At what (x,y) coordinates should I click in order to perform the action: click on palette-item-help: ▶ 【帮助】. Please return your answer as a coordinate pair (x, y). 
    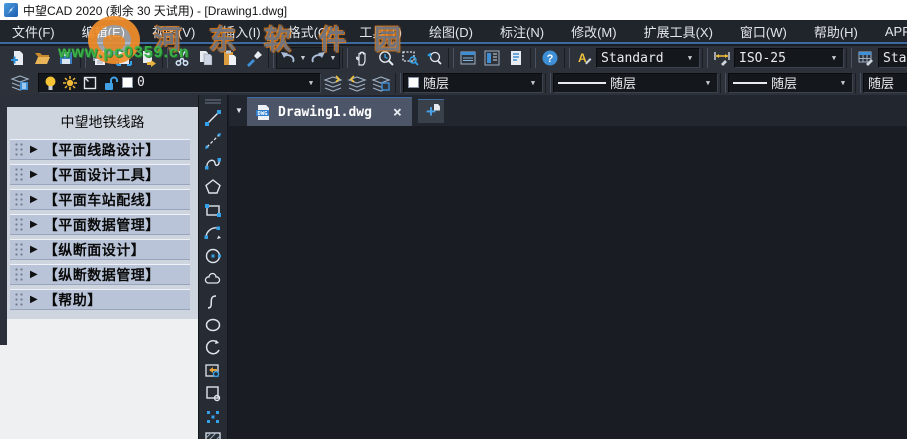
    Looking at the image, I should click on (100, 299).